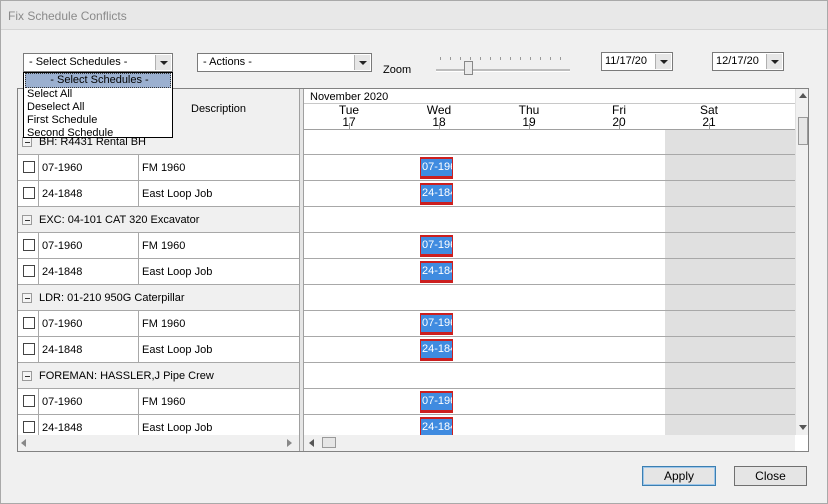  Describe the element at coordinates (218, 109) in the screenshot. I see `description-column-header: Description` at that location.